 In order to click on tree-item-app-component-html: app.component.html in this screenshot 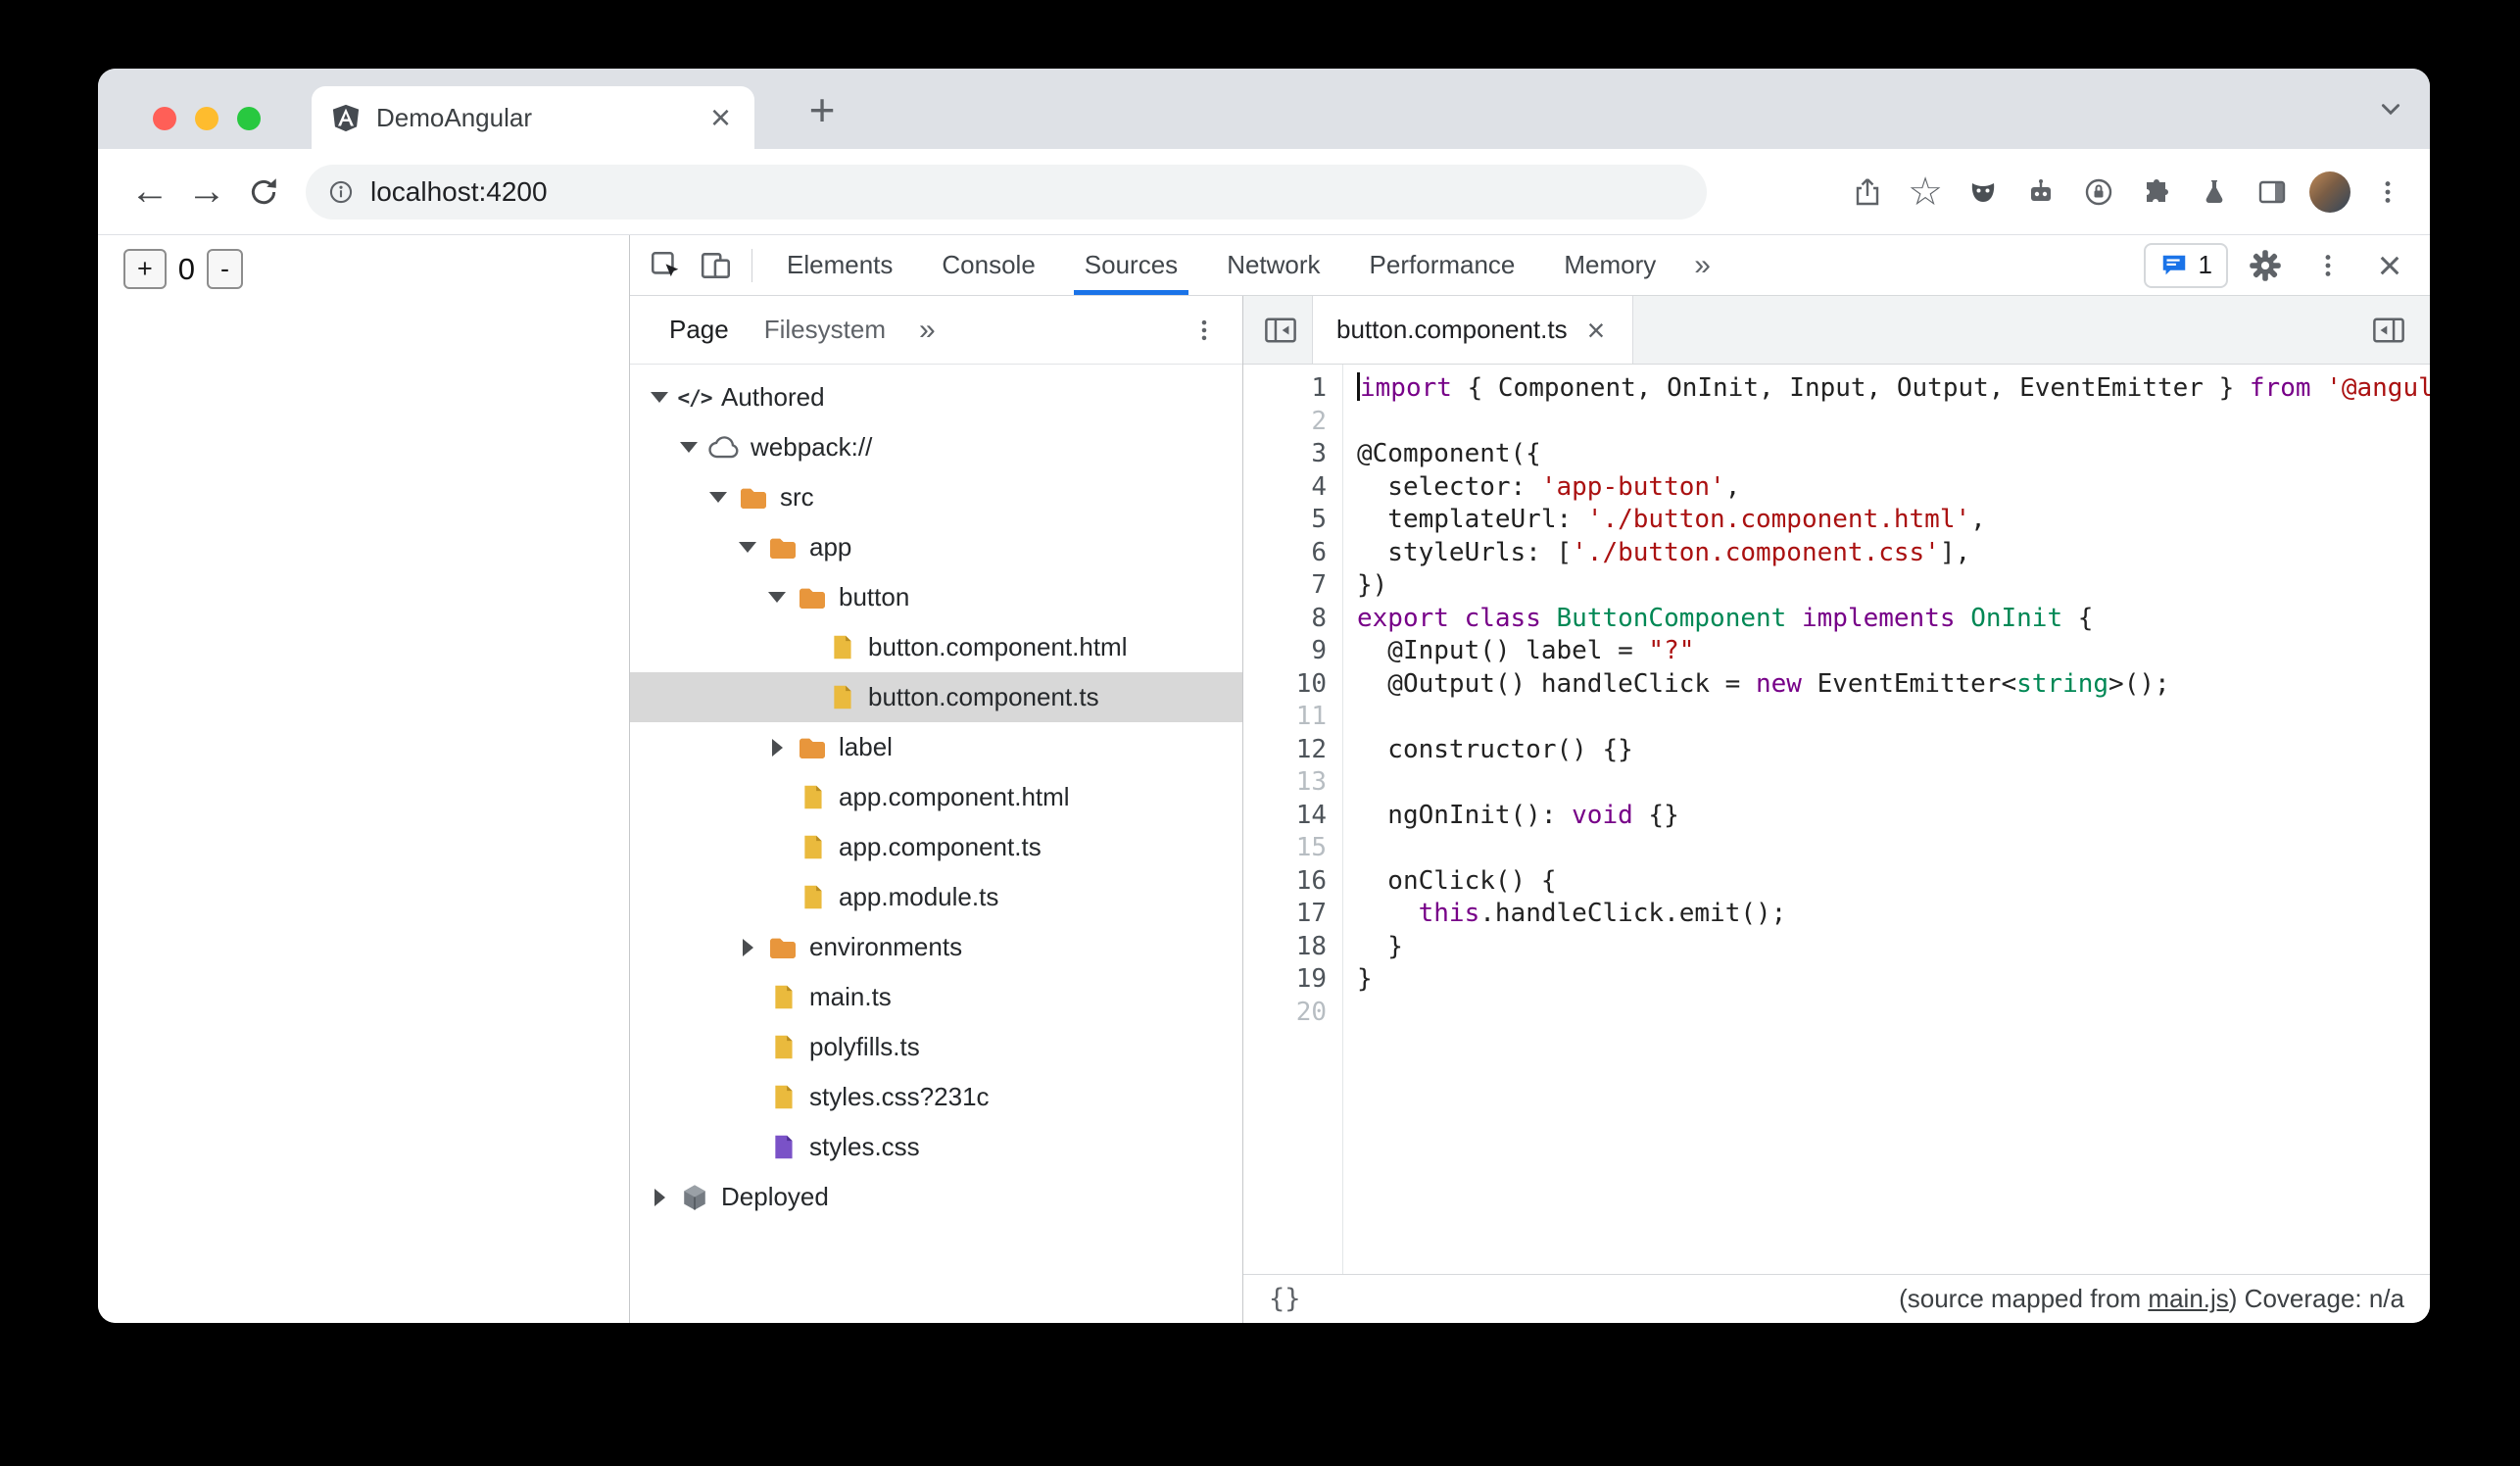, I will do `click(936, 797)`.